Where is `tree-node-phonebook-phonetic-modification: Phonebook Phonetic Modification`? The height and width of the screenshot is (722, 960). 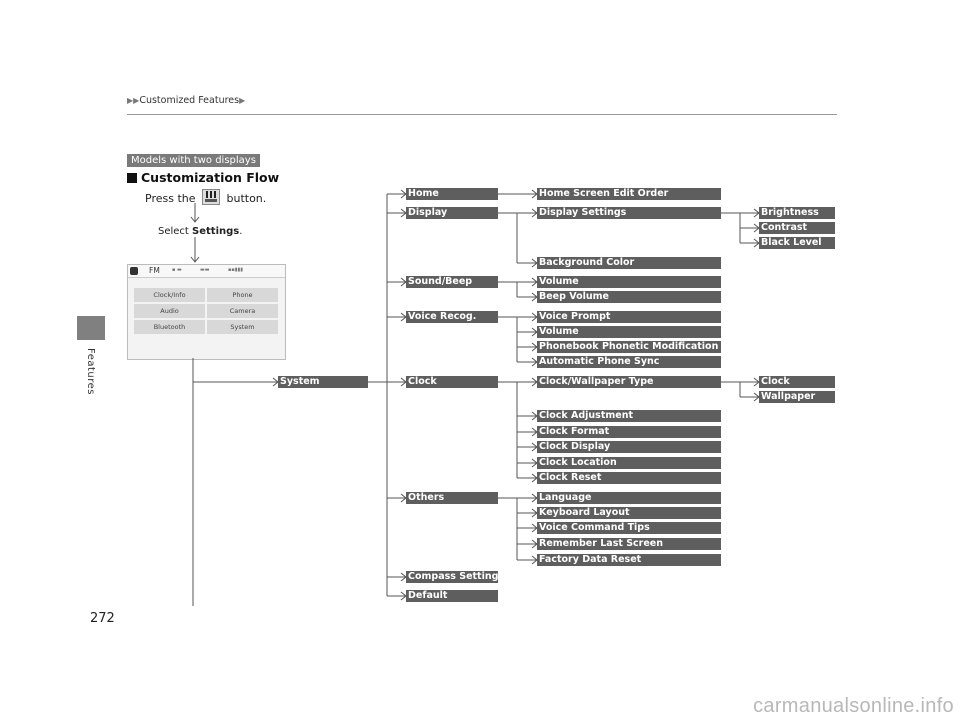 tree-node-phonebook-phonetic-modification: Phonebook Phonetic Modification is located at coordinates (629, 347).